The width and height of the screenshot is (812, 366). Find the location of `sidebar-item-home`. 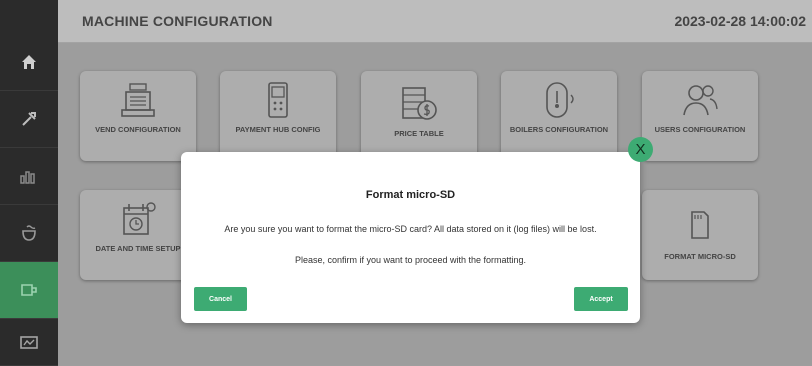

sidebar-item-home is located at coordinates (29, 62).